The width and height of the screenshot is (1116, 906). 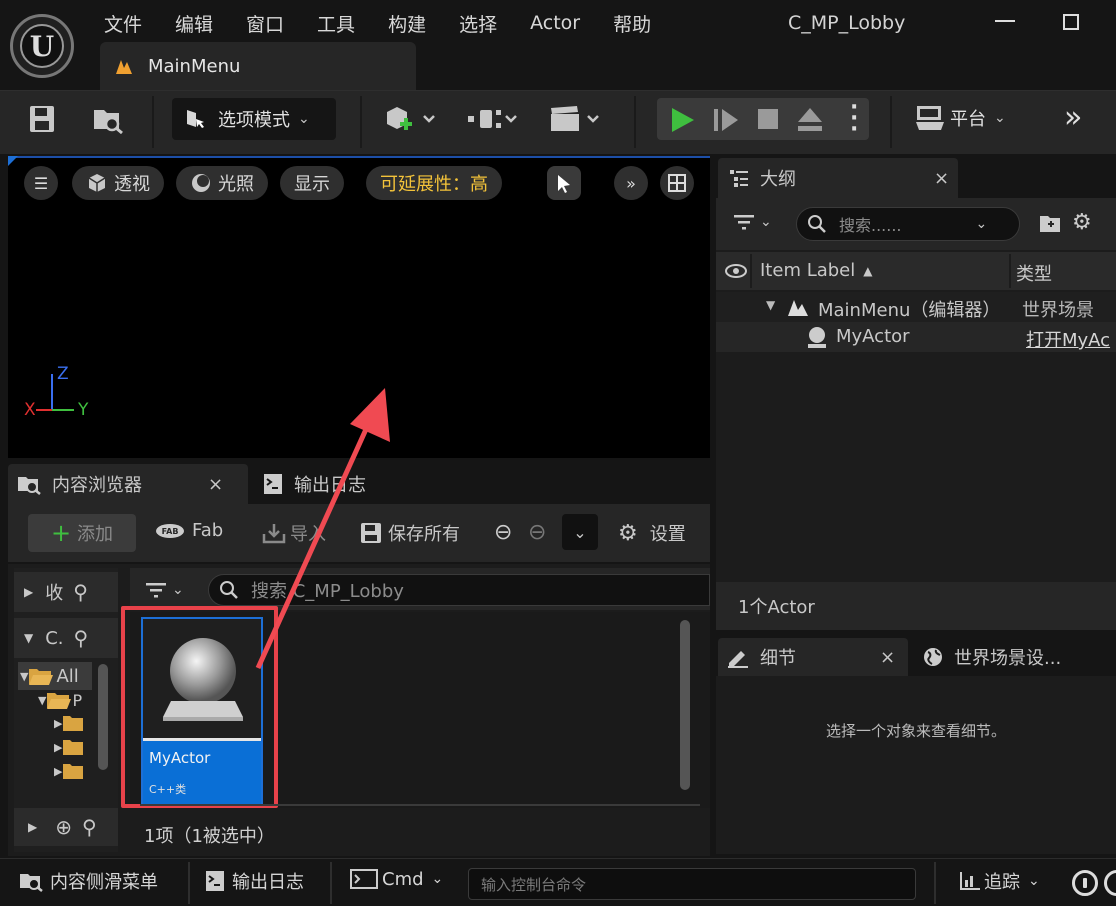 What do you see at coordinates (810, 119) in the screenshot?
I see `eject-icon` at bounding box center [810, 119].